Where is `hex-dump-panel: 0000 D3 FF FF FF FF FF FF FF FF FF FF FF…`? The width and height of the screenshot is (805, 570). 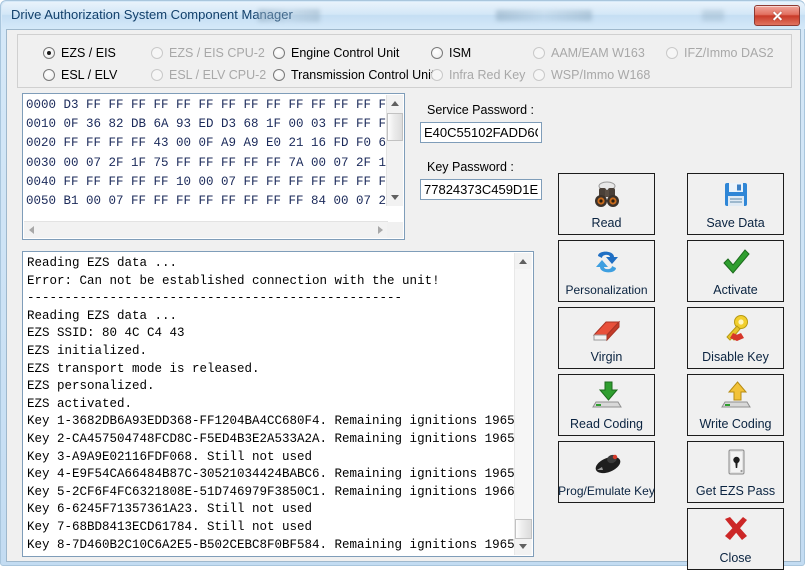 hex-dump-panel: 0000 D3 FF FF FF FF FF FF FF FF FF FF FF… is located at coordinates (213, 166).